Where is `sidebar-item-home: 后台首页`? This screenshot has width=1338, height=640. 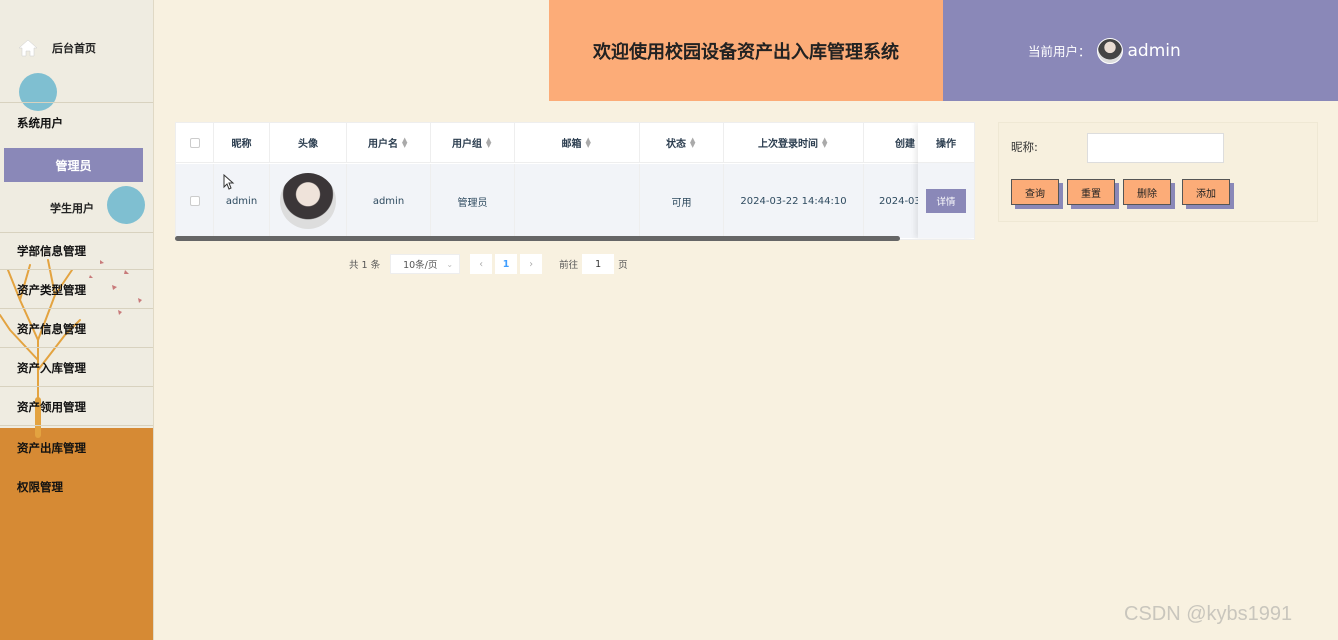 sidebar-item-home: 后台首页 is located at coordinates (76, 48).